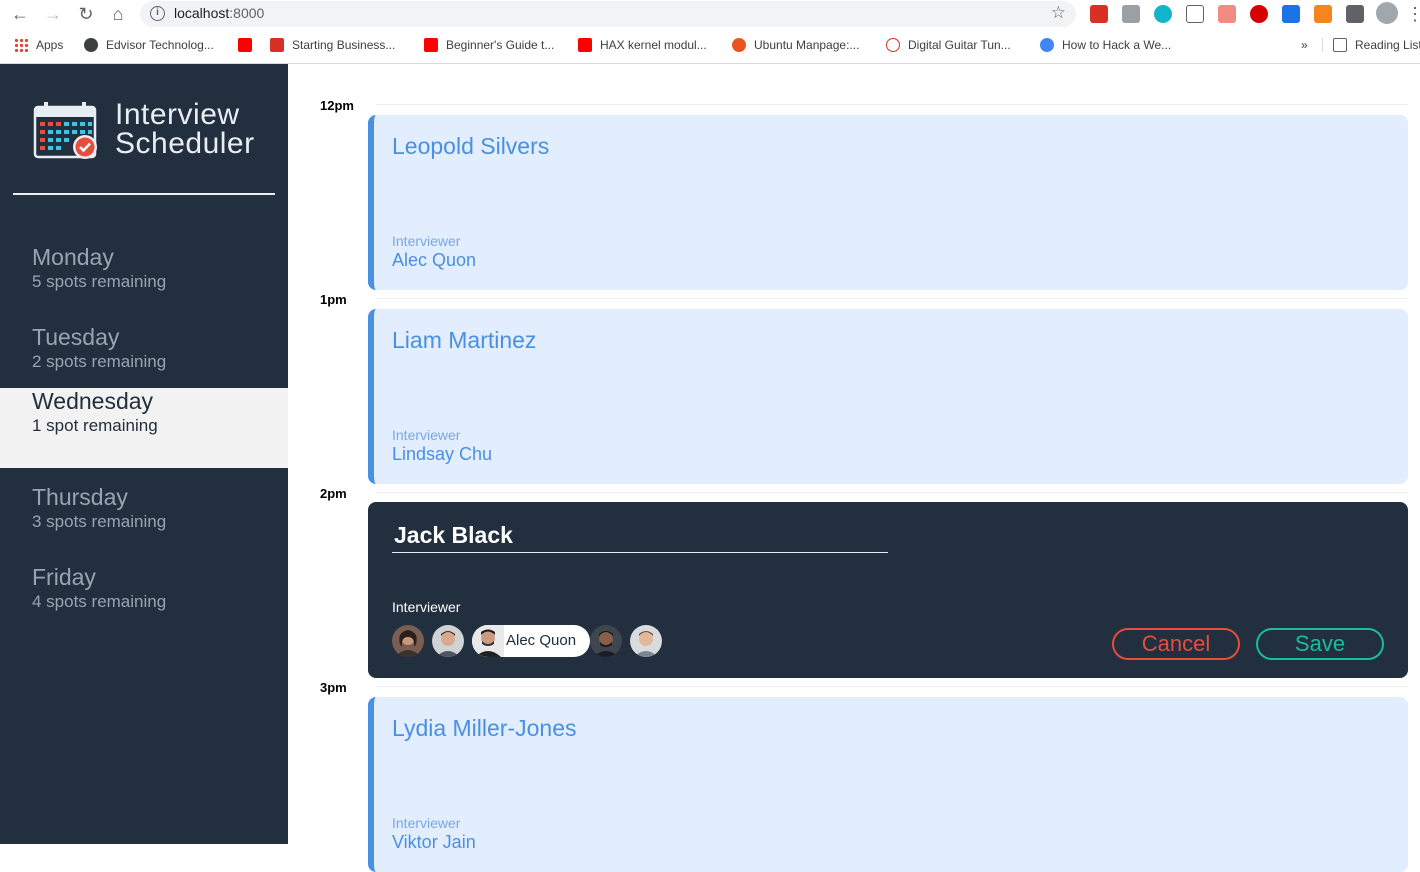 The image size is (1420, 872). Describe the element at coordinates (157, 13) in the screenshot. I see `site-info-icon: i` at that location.